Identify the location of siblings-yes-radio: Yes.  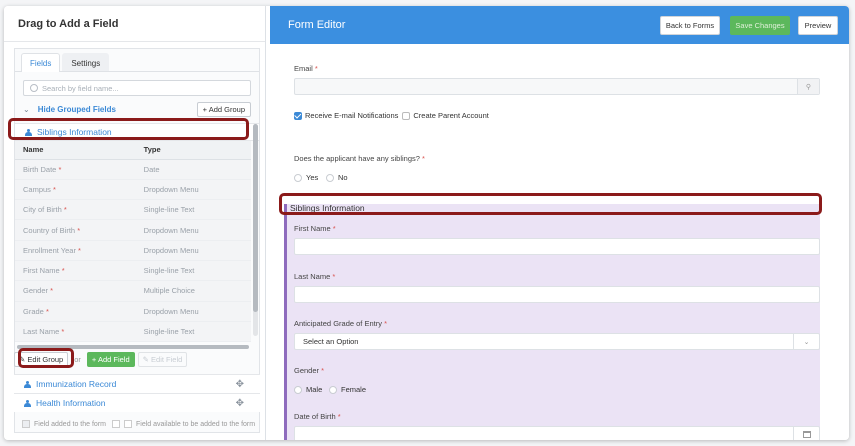
(306, 177).